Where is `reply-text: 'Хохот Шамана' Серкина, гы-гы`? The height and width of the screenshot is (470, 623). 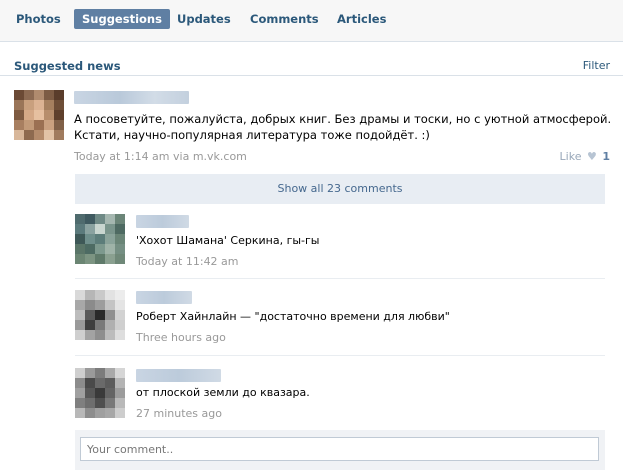 reply-text: 'Хохот Шамана' Серкина, гы-гы is located at coordinates (228, 240).